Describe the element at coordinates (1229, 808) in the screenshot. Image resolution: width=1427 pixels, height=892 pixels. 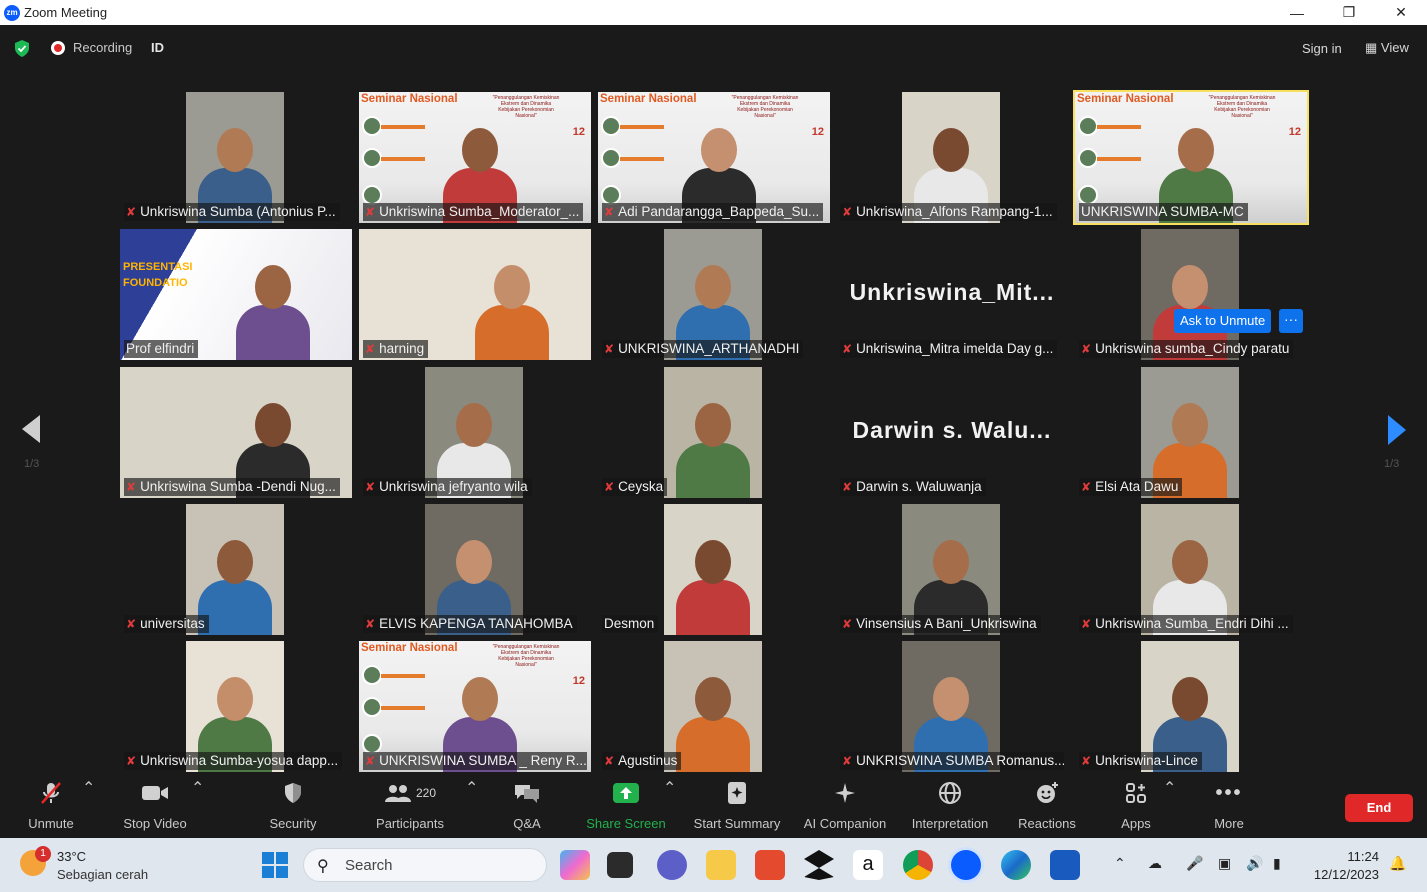
I see `more-button: ••• More` at that location.